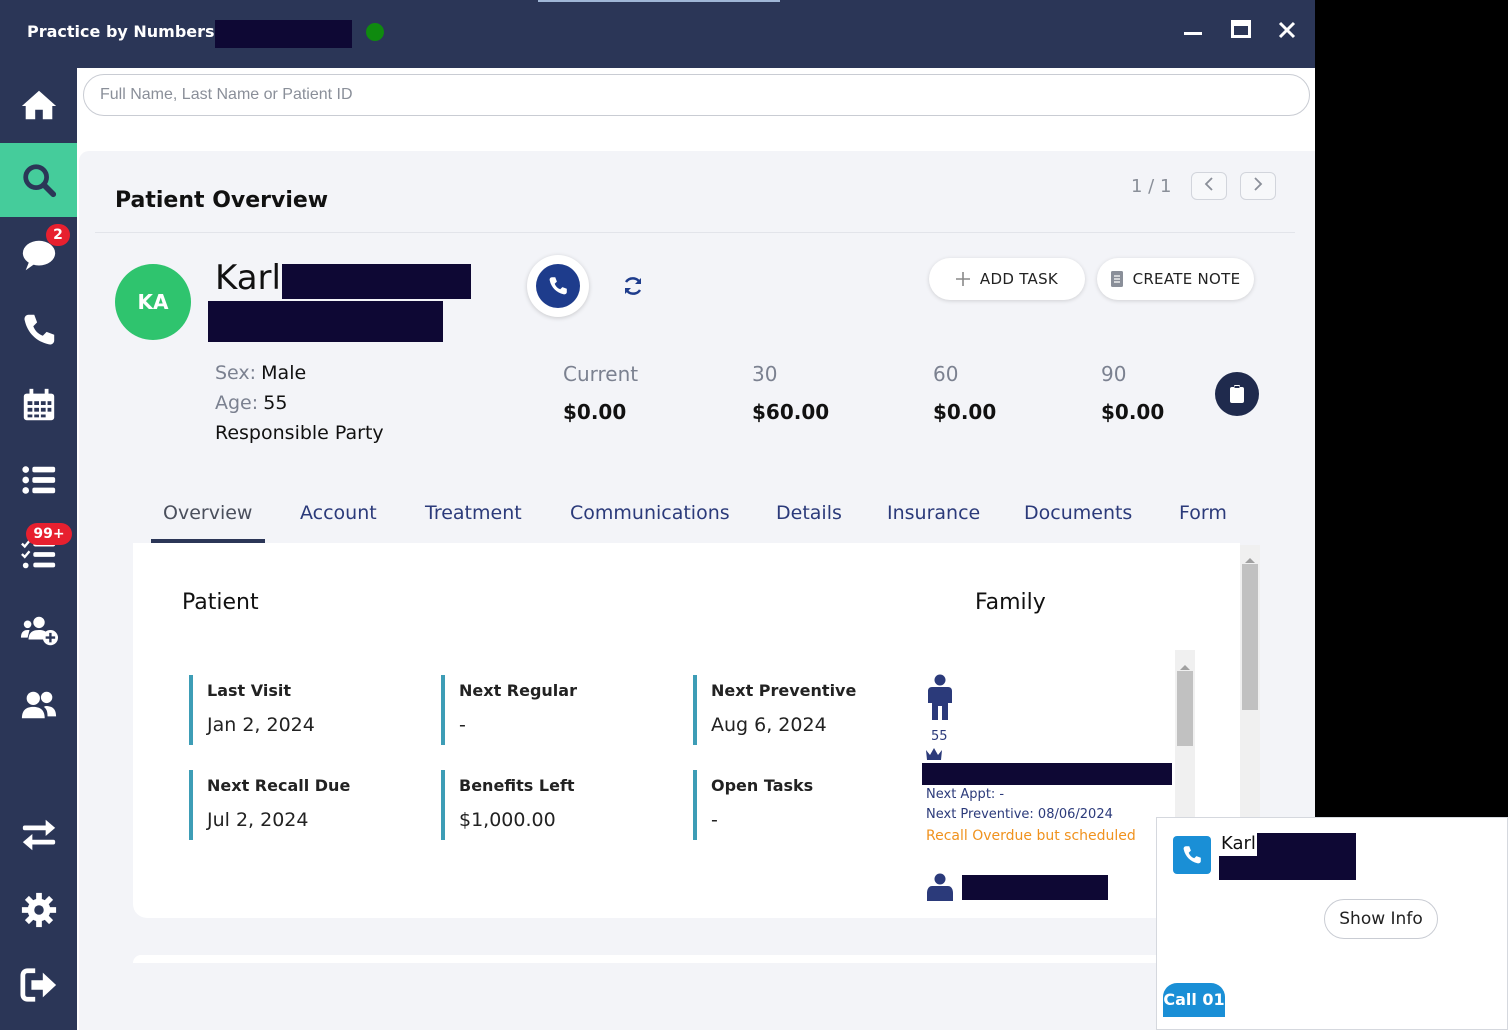  Describe the element at coordinates (1035, 887) in the screenshot. I see `redacted-family-member-2-name` at that location.